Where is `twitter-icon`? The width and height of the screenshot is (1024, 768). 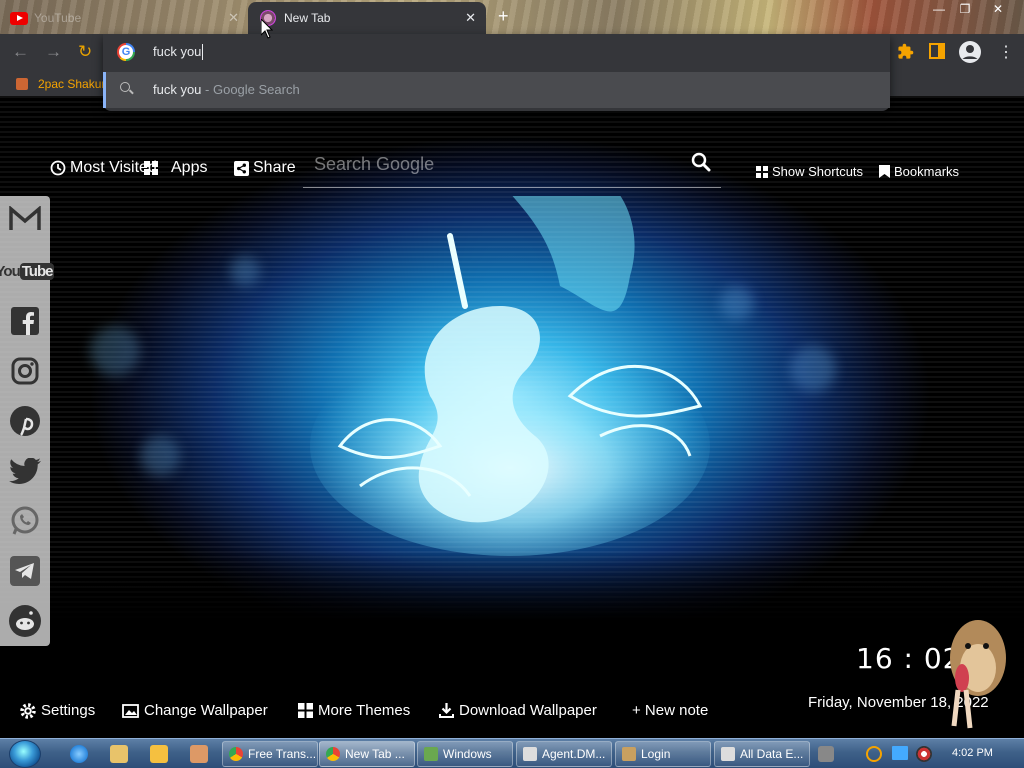 twitter-icon is located at coordinates (25, 471).